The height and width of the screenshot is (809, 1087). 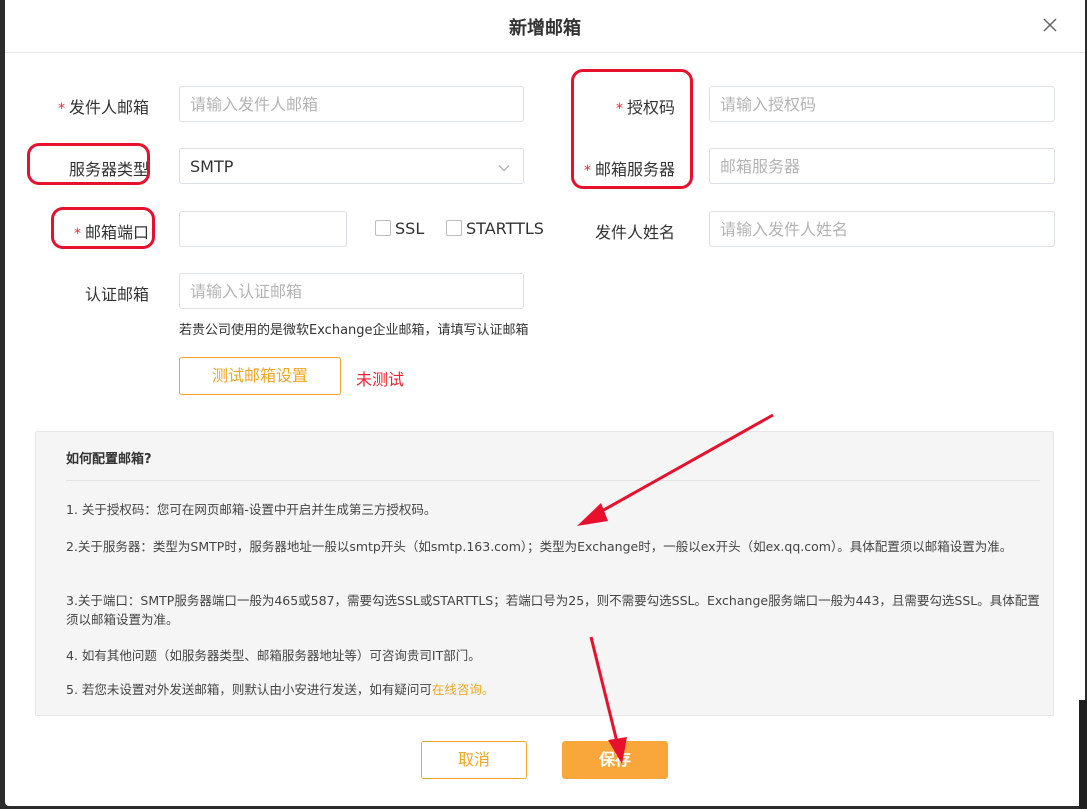 I want to click on help-title: 如何配置邮箱?, so click(x=109, y=459).